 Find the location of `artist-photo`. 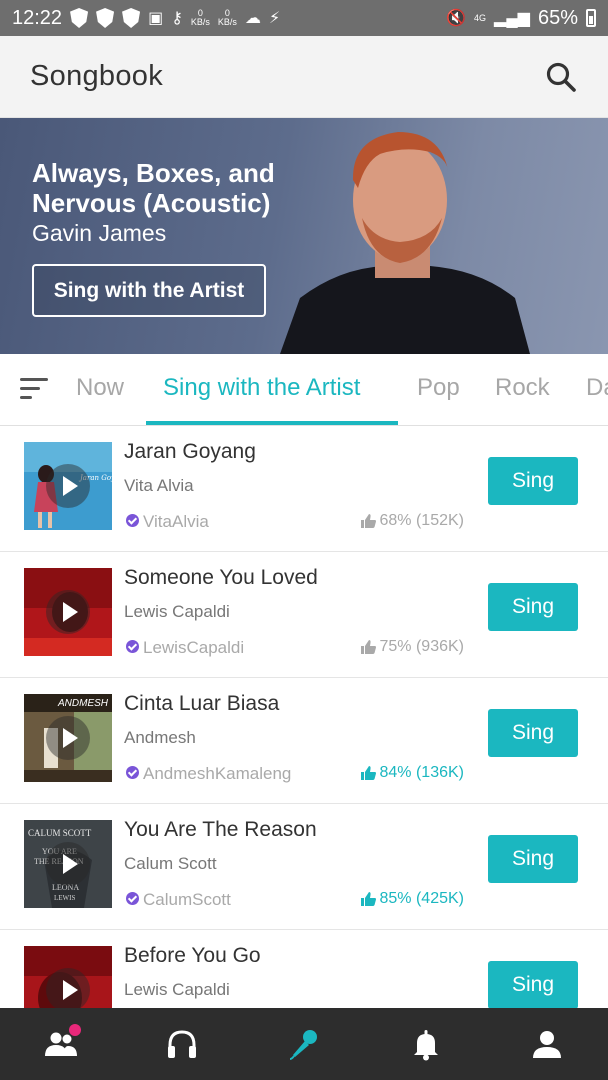

artist-photo is located at coordinates (405, 243).